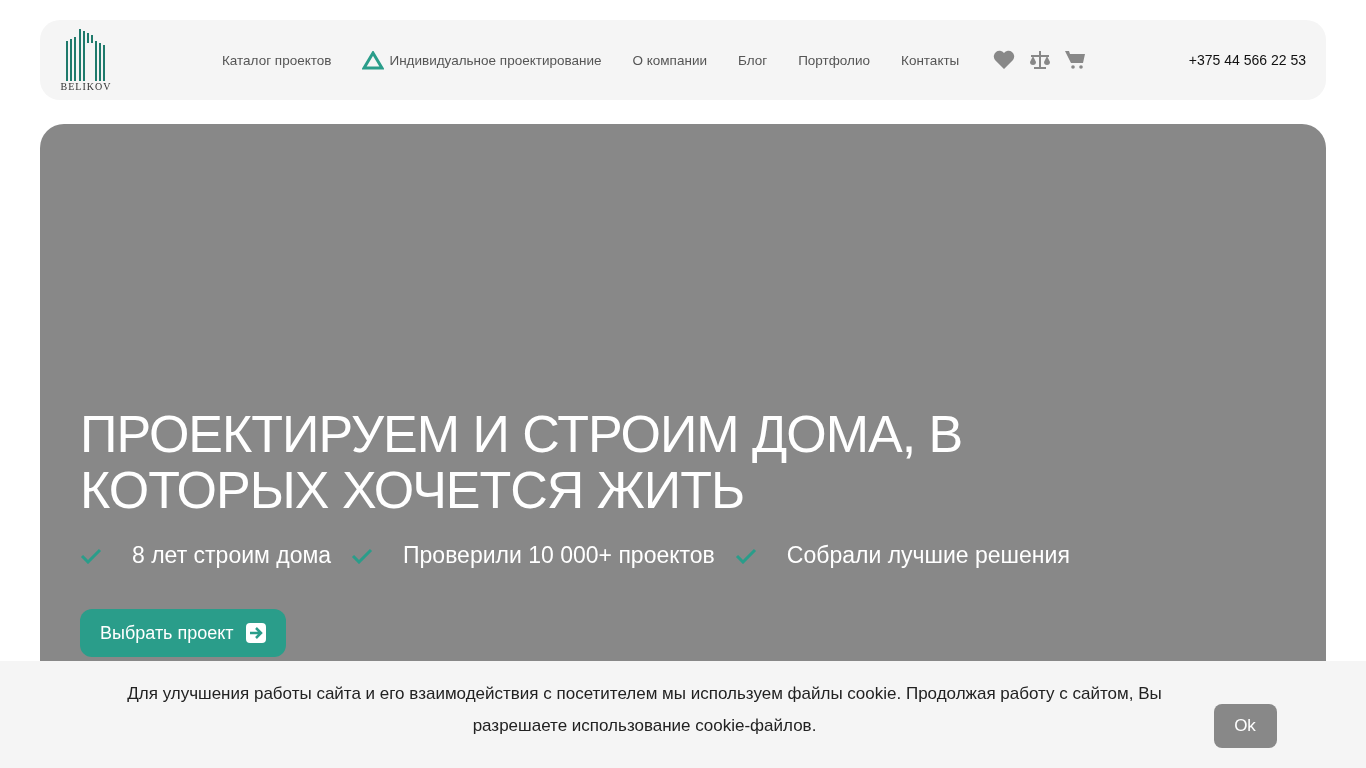 The image size is (1366, 768). I want to click on ok-button: Ok, so click(1245, 726).